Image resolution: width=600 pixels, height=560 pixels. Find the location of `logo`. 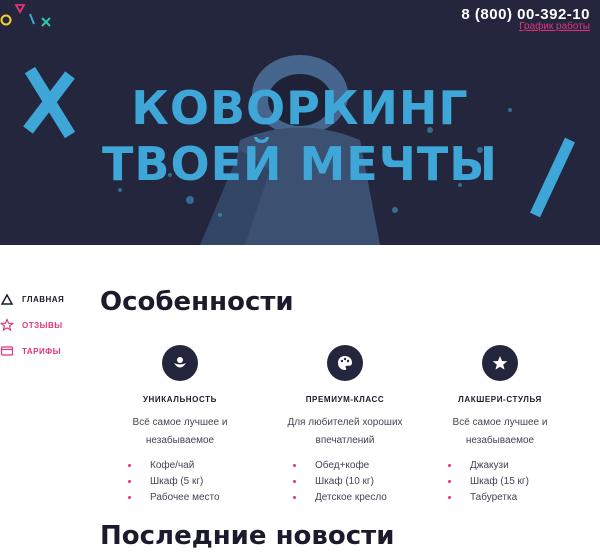

logo is located at coordinates (30, 17).